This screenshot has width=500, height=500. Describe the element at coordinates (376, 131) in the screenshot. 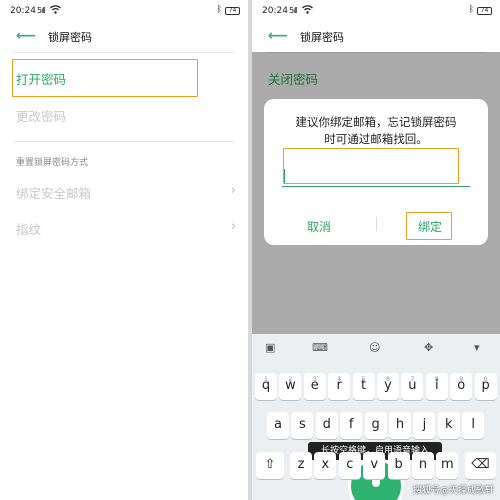

I see `dialog-message: 建议你绑定邮箱，忘记锁屏密码 时可通过邮箱找回。` at that location.